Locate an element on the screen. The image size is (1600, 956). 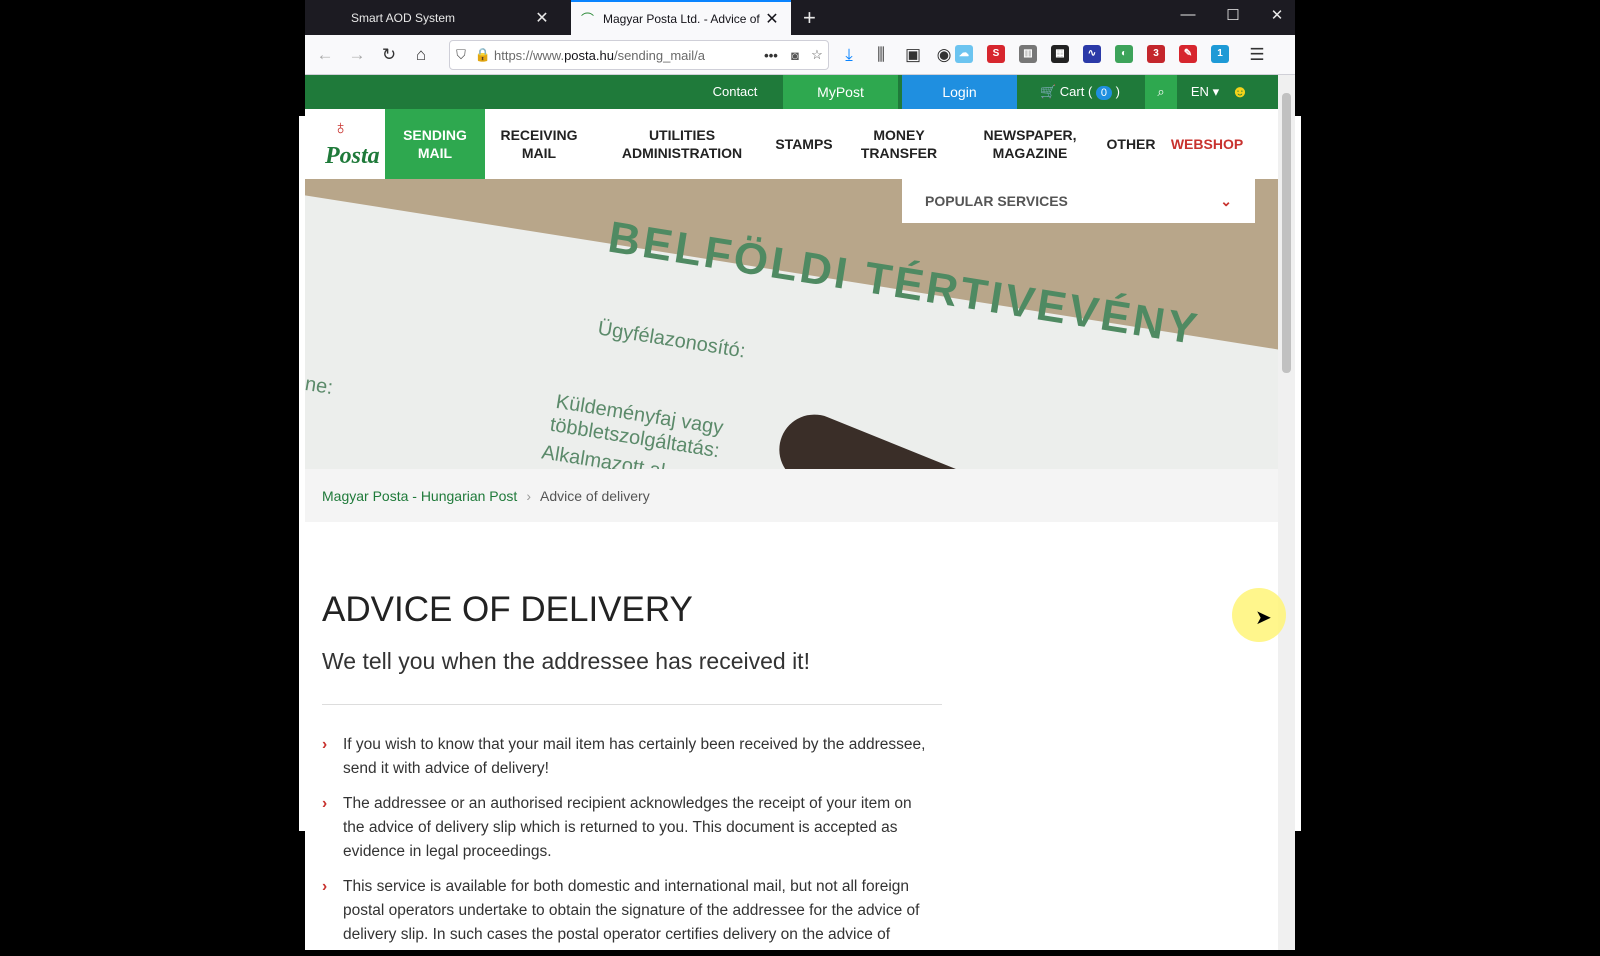
chevron-down-icon: ⌄ is located at coordinates (1226, 200).